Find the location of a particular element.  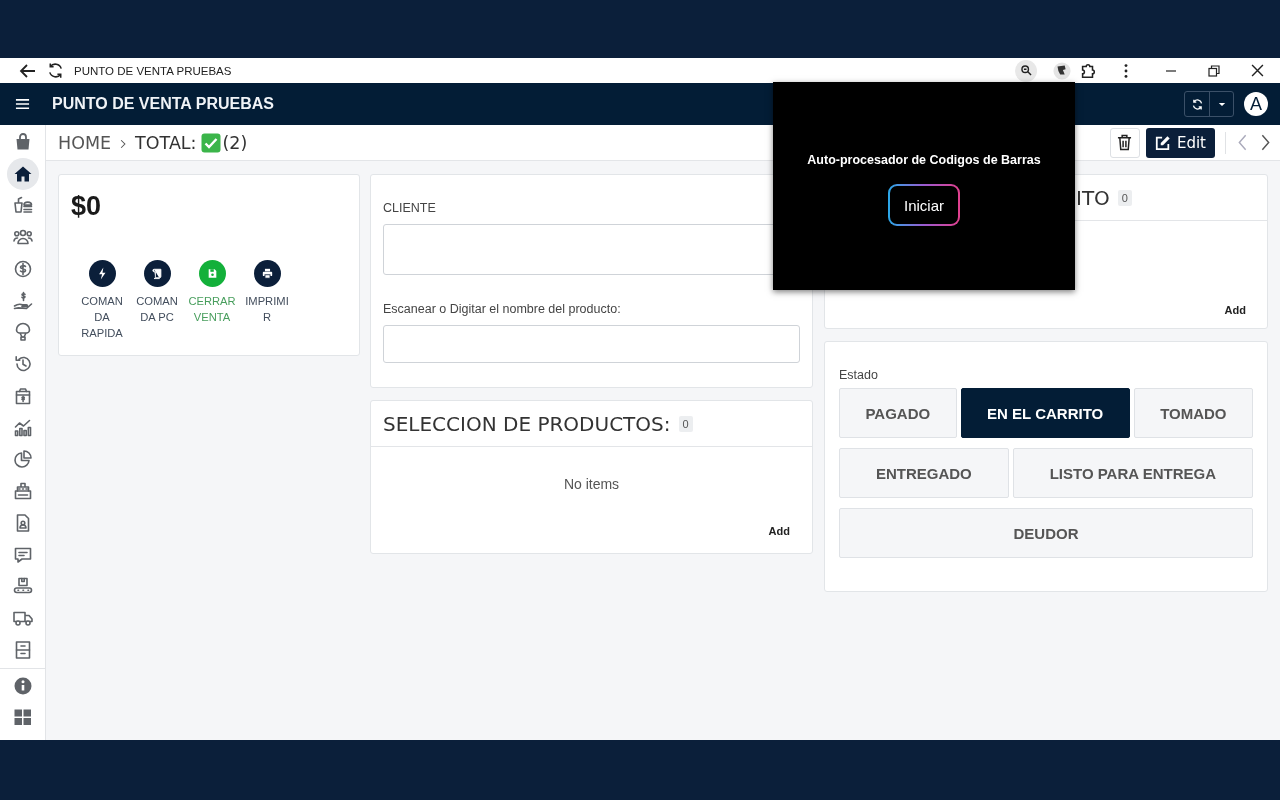

coin-icon is located at coordinates (22, 268).